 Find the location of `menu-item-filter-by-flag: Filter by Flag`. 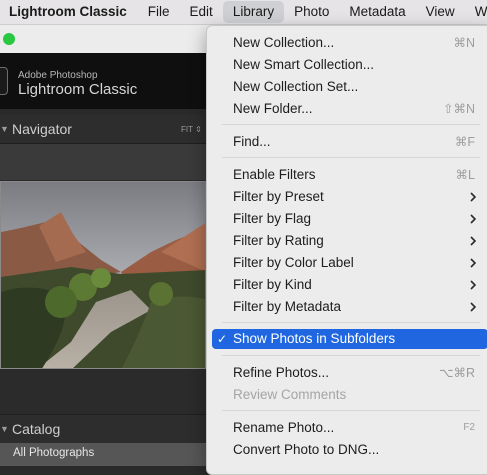

menu-item-filter-by-flag: Filter by Flag is located at coordinates (349, 219).